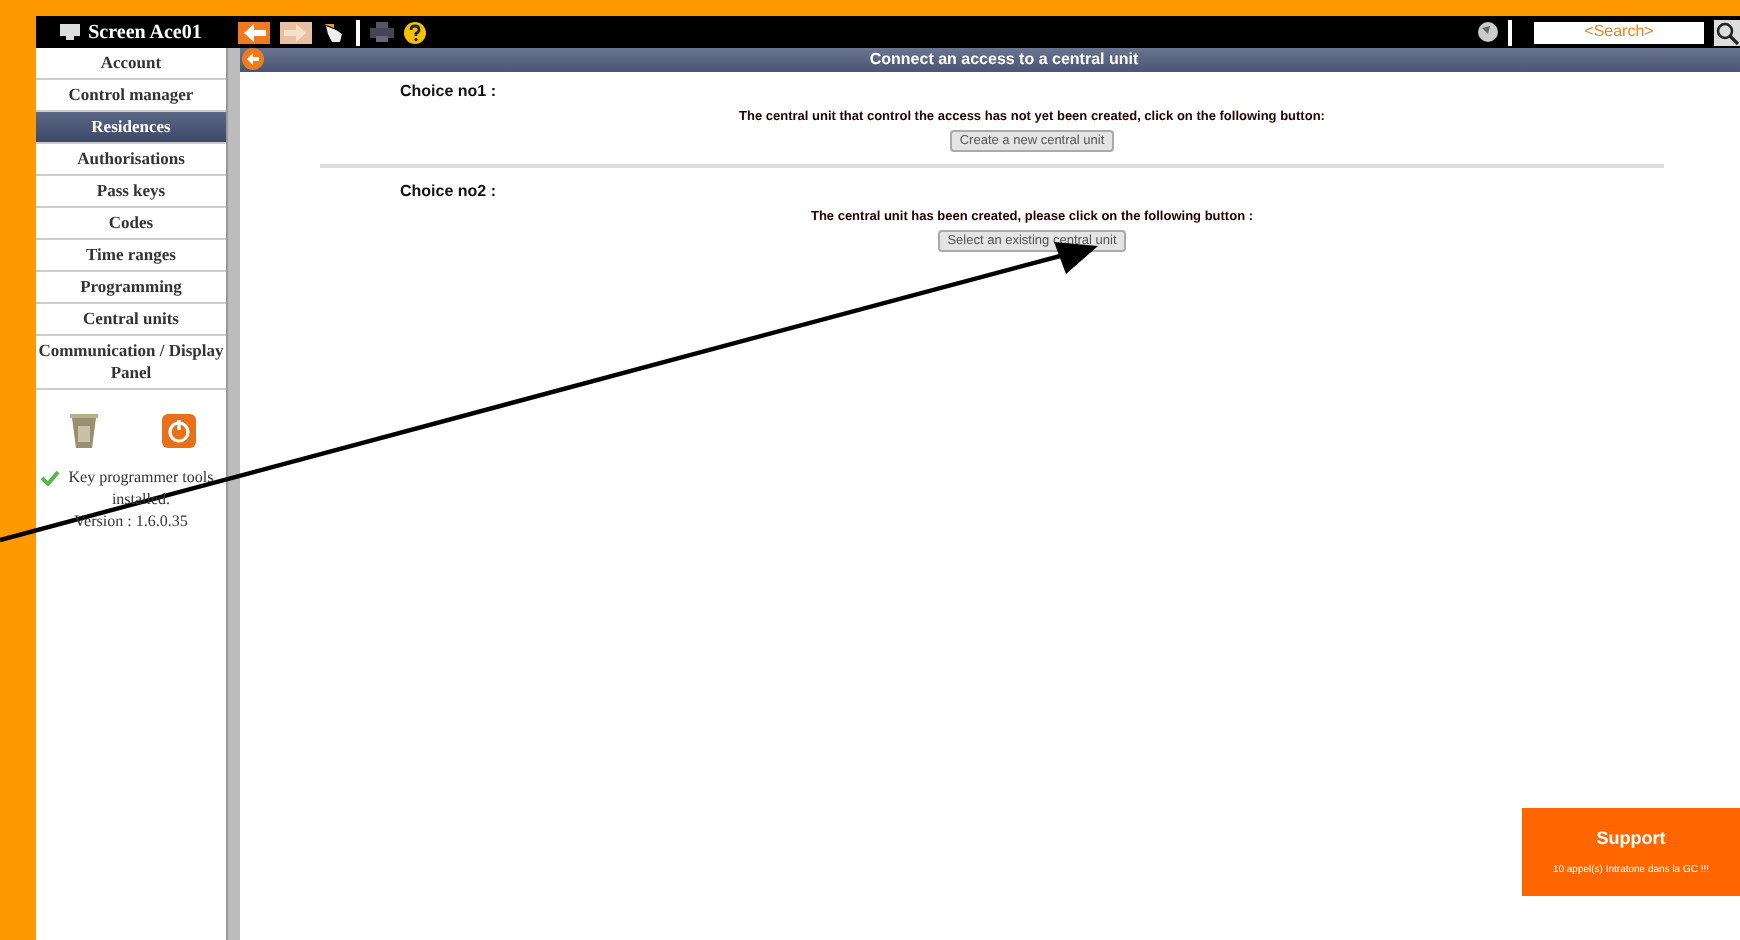  Describe the element at coordinates (296, 32) in the screenshot. I see `forward-arrow-icon` at that location.